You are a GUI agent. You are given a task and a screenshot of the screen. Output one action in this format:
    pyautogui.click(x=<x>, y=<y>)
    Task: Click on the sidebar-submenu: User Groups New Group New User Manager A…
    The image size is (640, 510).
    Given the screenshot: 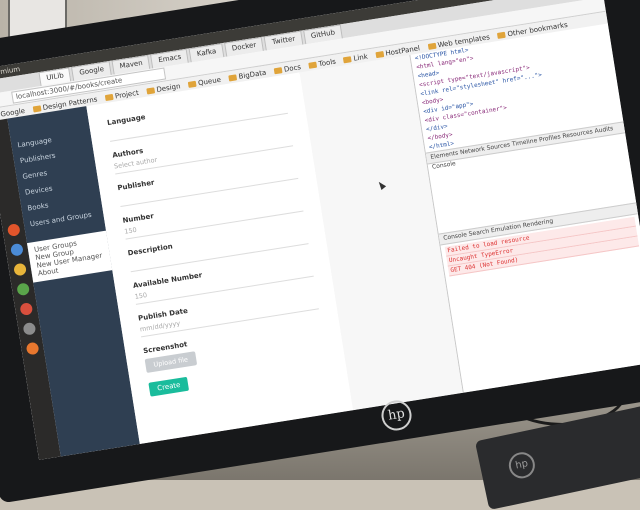 What is the action you would take?
    pyautogui.click(x=70, y=256)
    